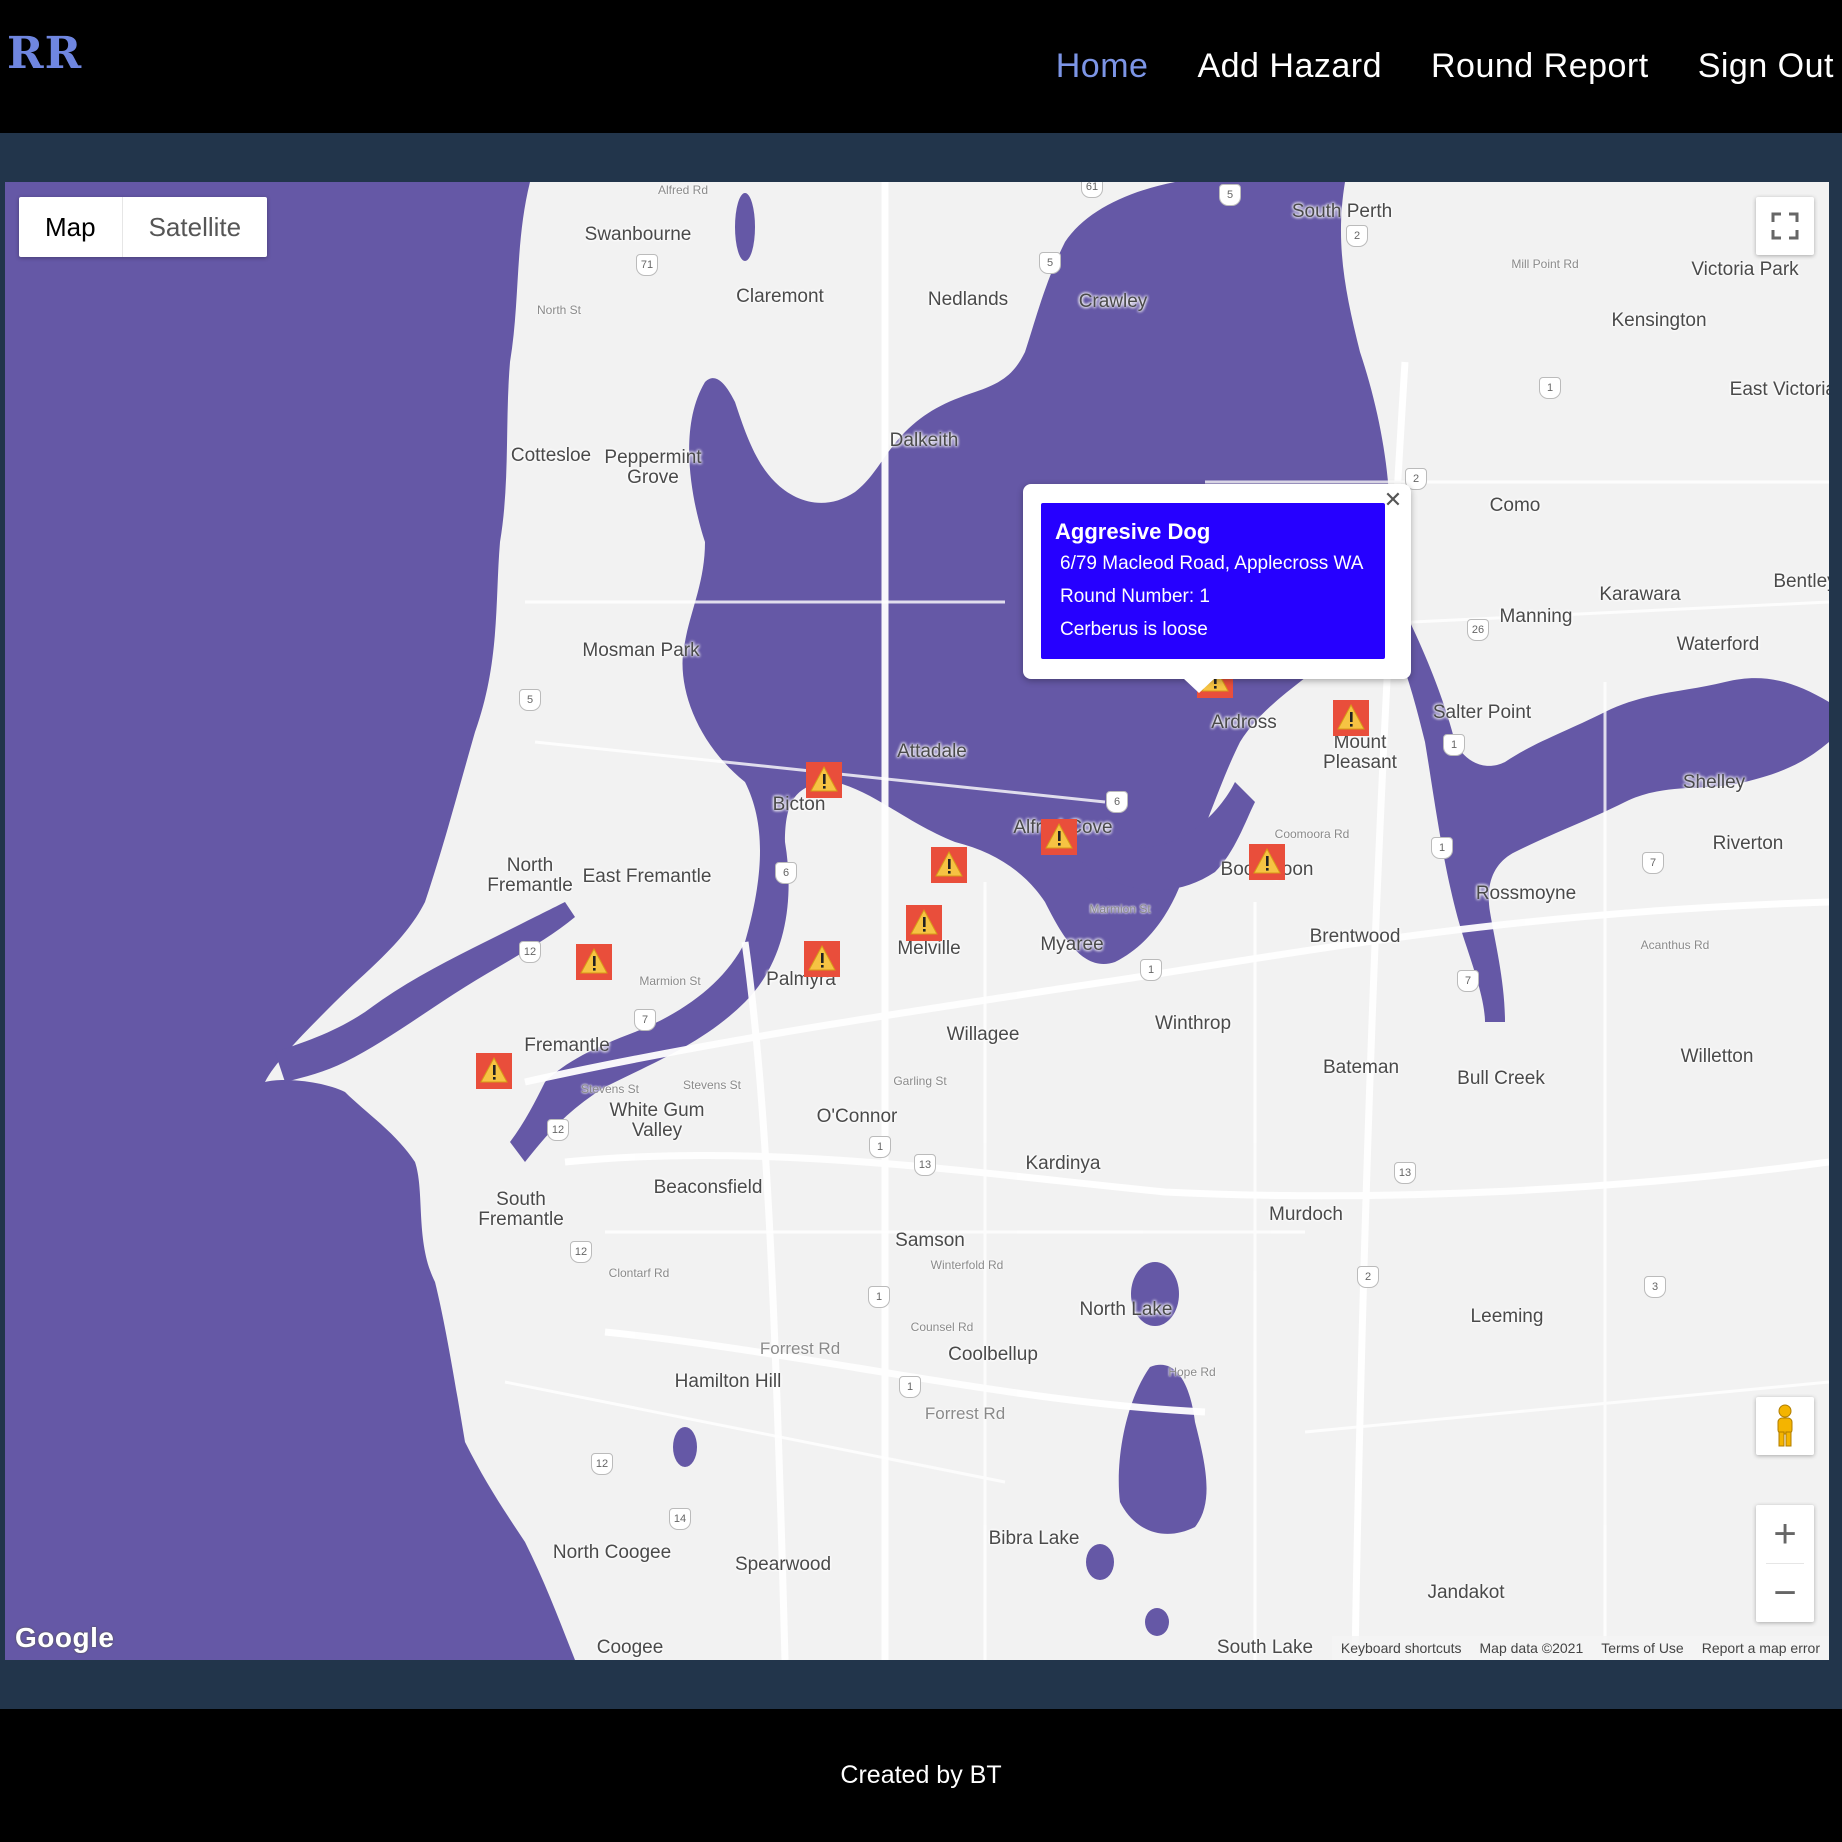 The width and height of the screenshot is (1842, 1842). I want to click on fullscreen-icon, so click(1785, 226).